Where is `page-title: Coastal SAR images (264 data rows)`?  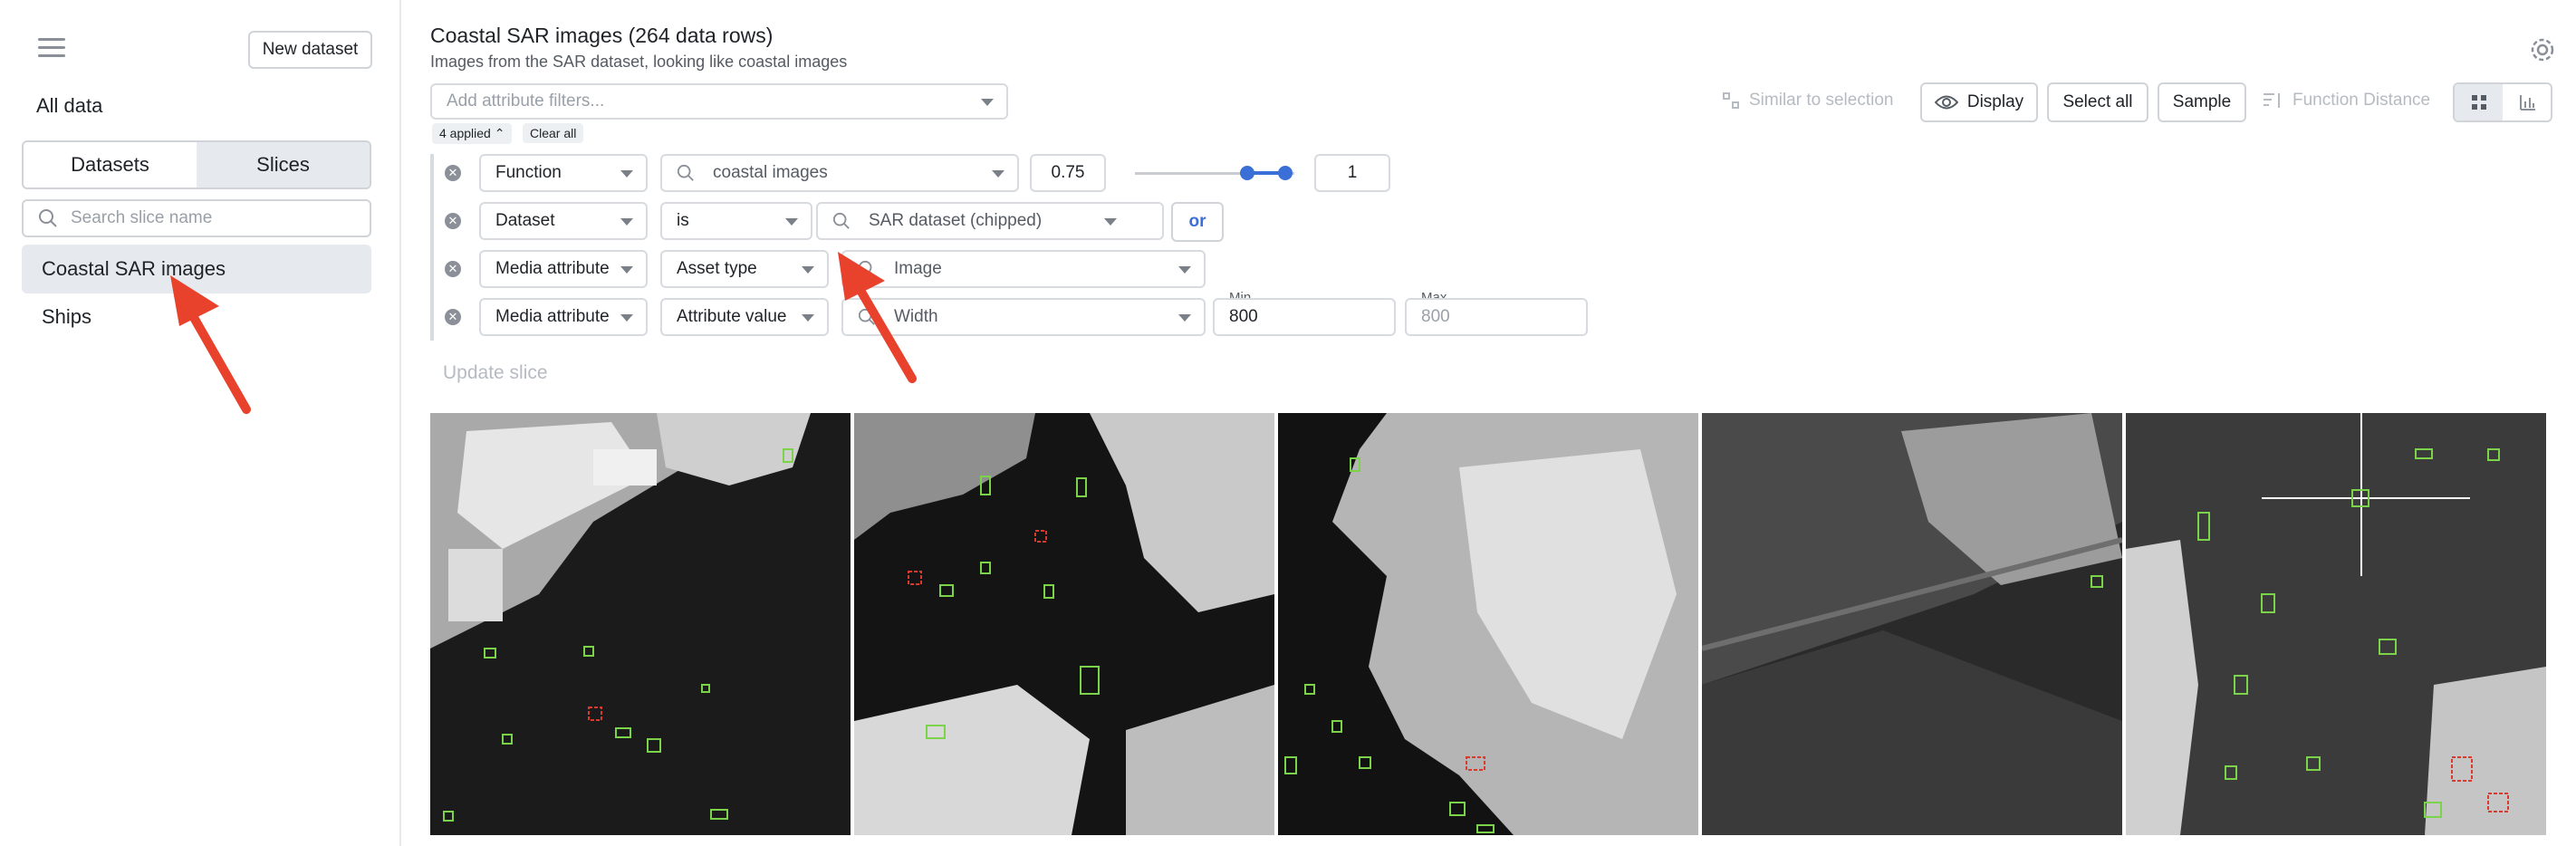 page-title: Coastal SAR images (264 data rows) is located at coordinates (602, 35).